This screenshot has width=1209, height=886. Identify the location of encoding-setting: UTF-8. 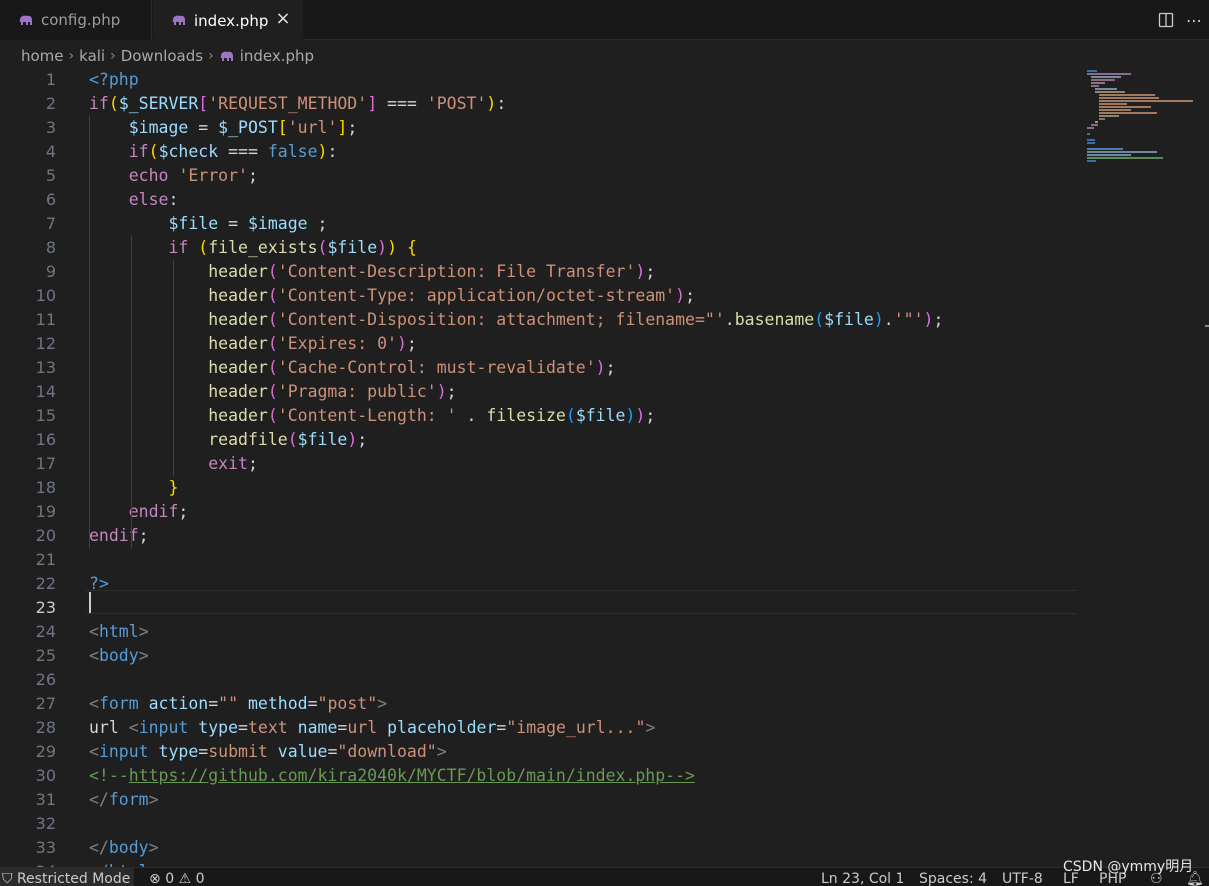
(1022, 877).